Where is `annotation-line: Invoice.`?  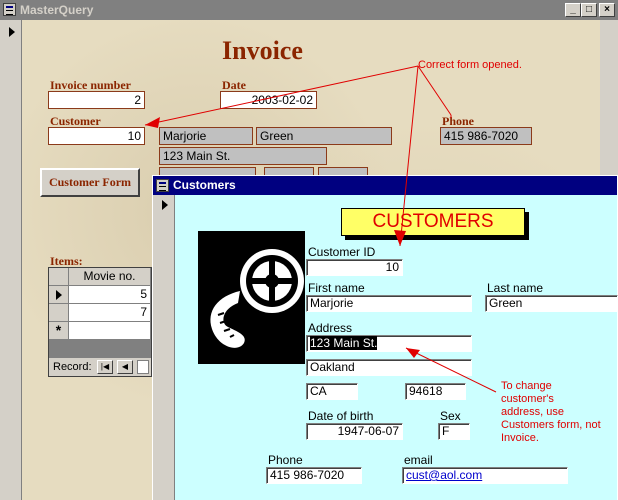
annotation-line: Invoice. is located at coordinates (520, 438).